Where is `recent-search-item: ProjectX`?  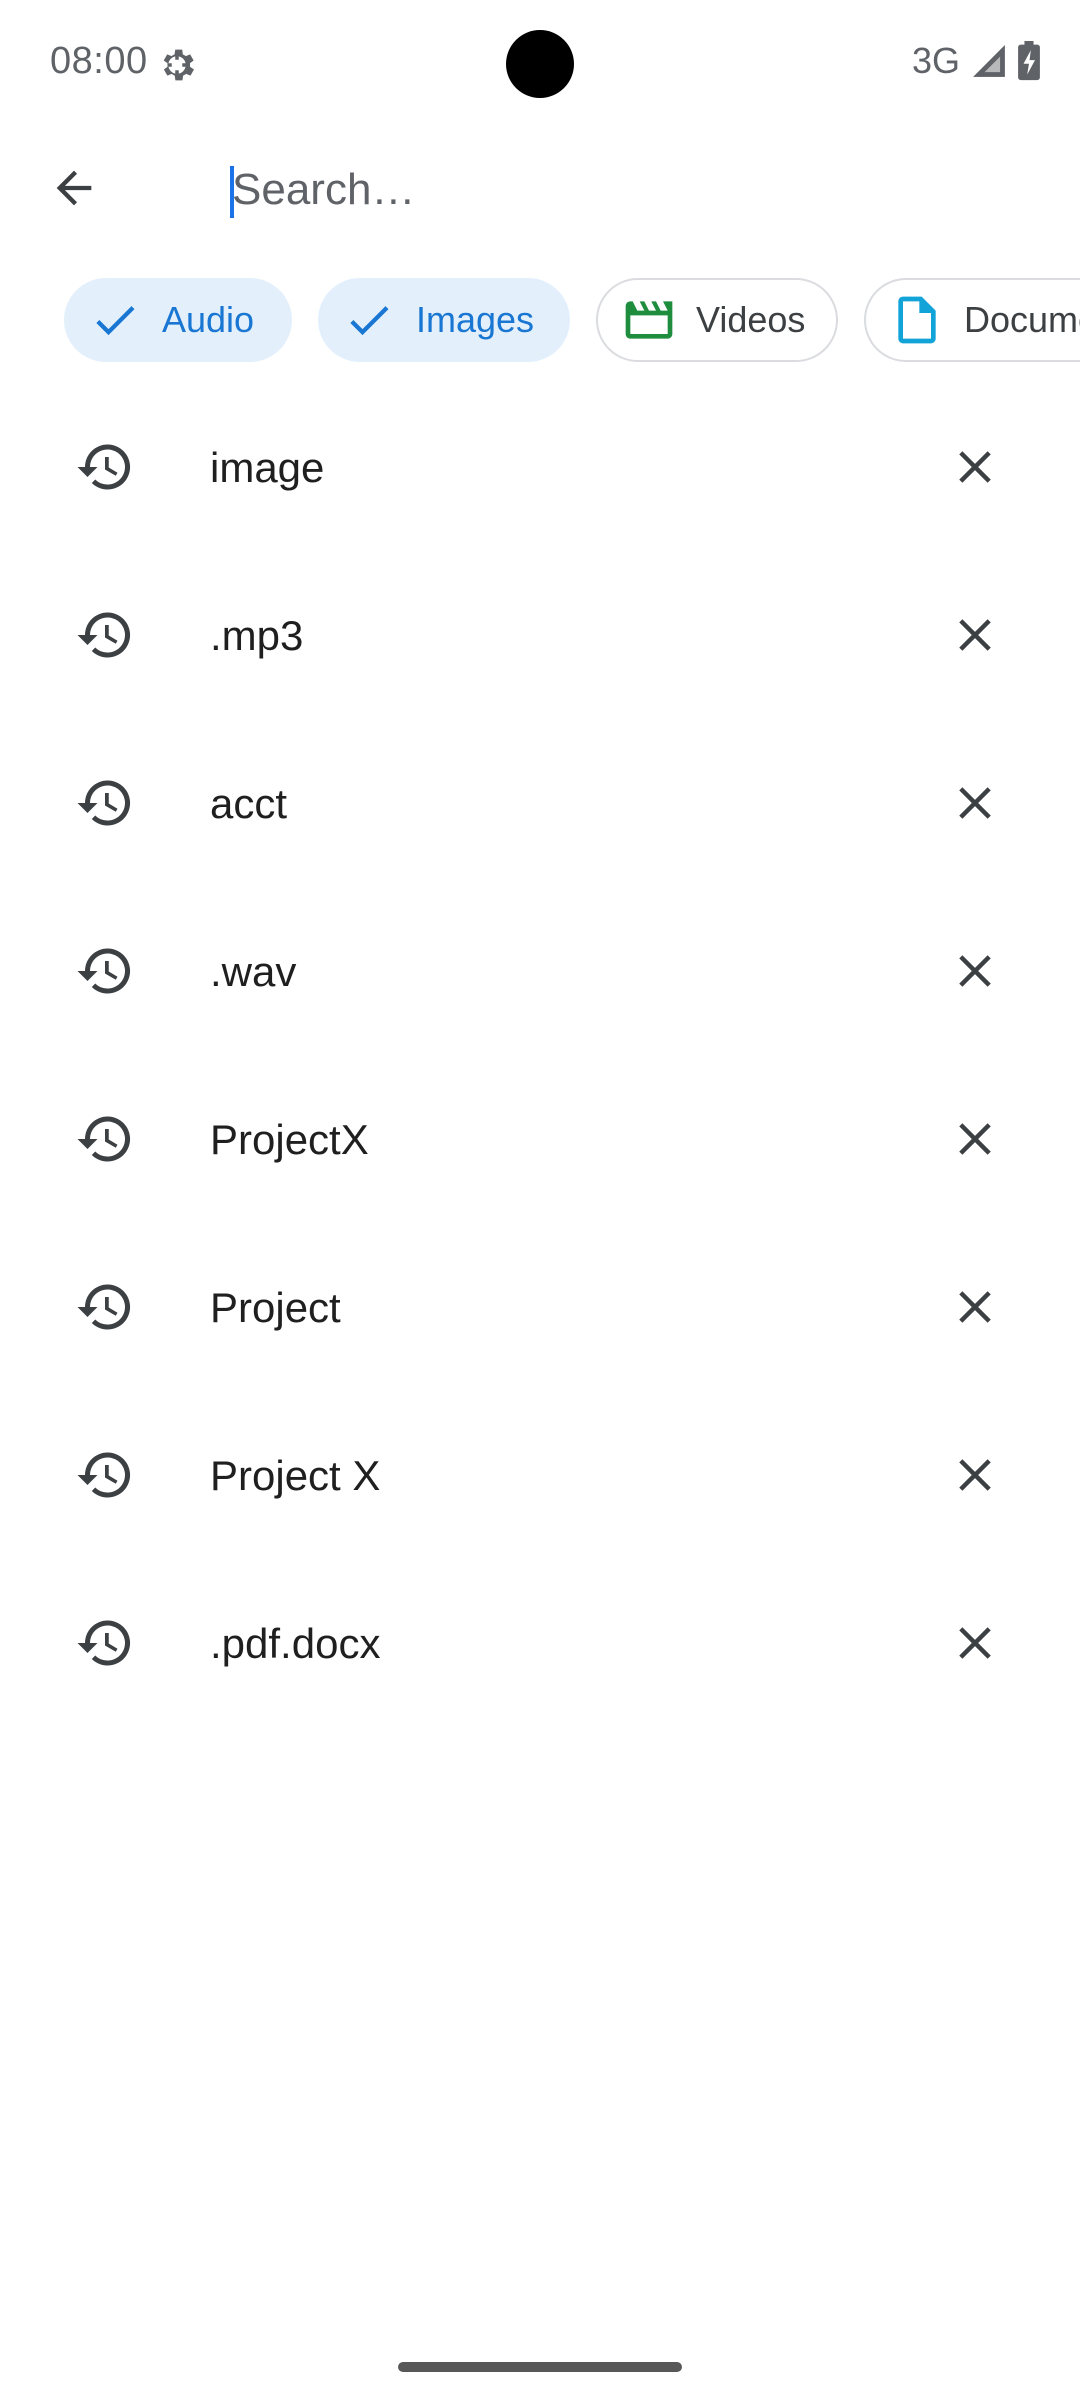 recent-search-item: ProjectX is located at coordinates (540, 1140).